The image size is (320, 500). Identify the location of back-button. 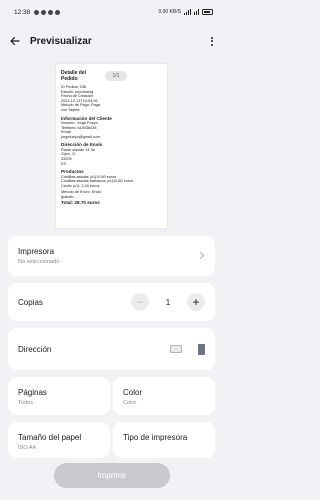
(15, 41).